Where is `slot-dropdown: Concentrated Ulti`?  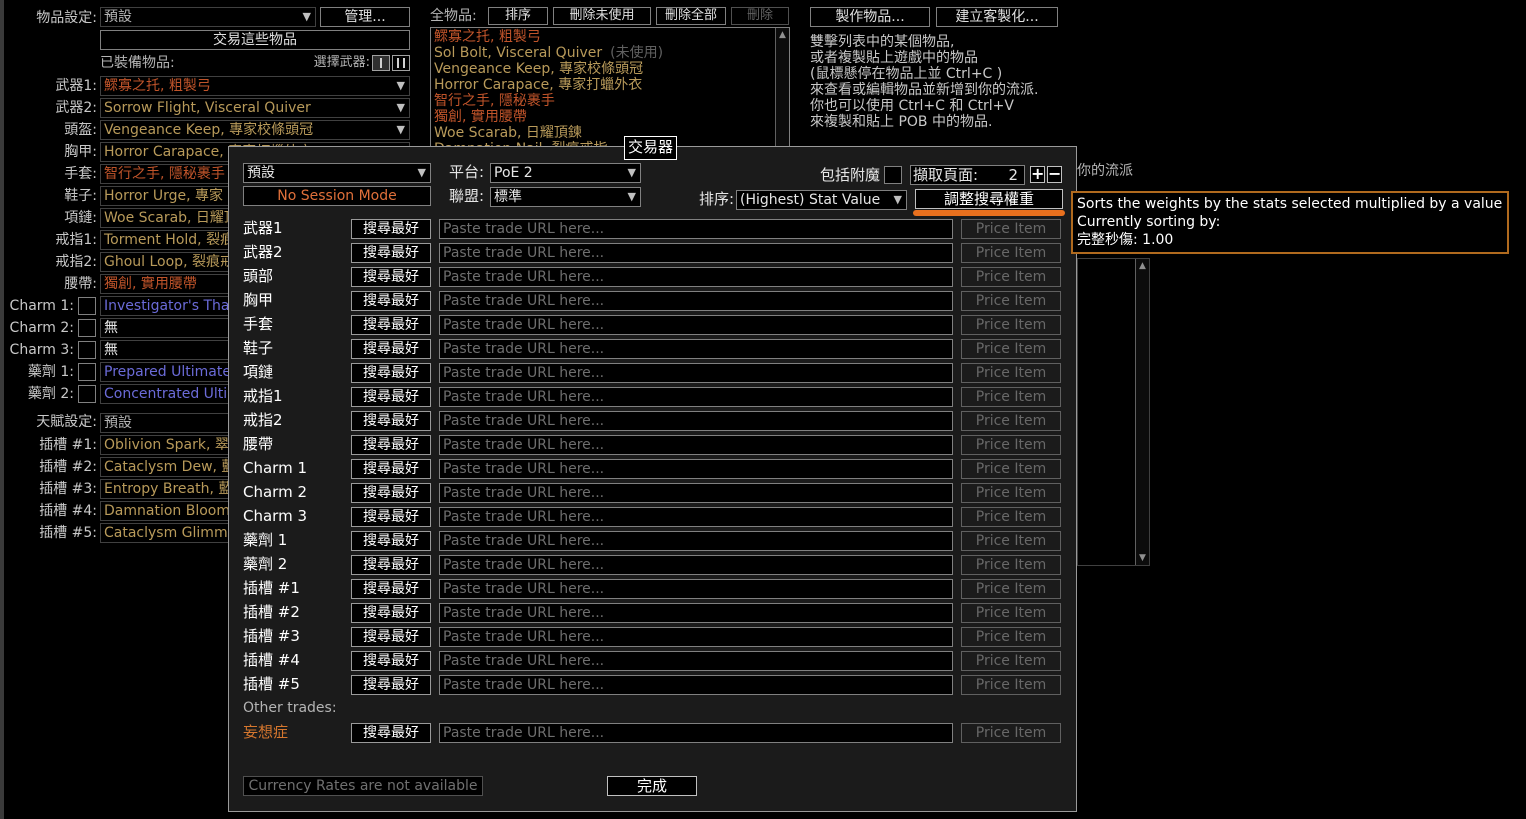
slot-dropdown: Concentrated Ulti is located at coordinates (165, 394).